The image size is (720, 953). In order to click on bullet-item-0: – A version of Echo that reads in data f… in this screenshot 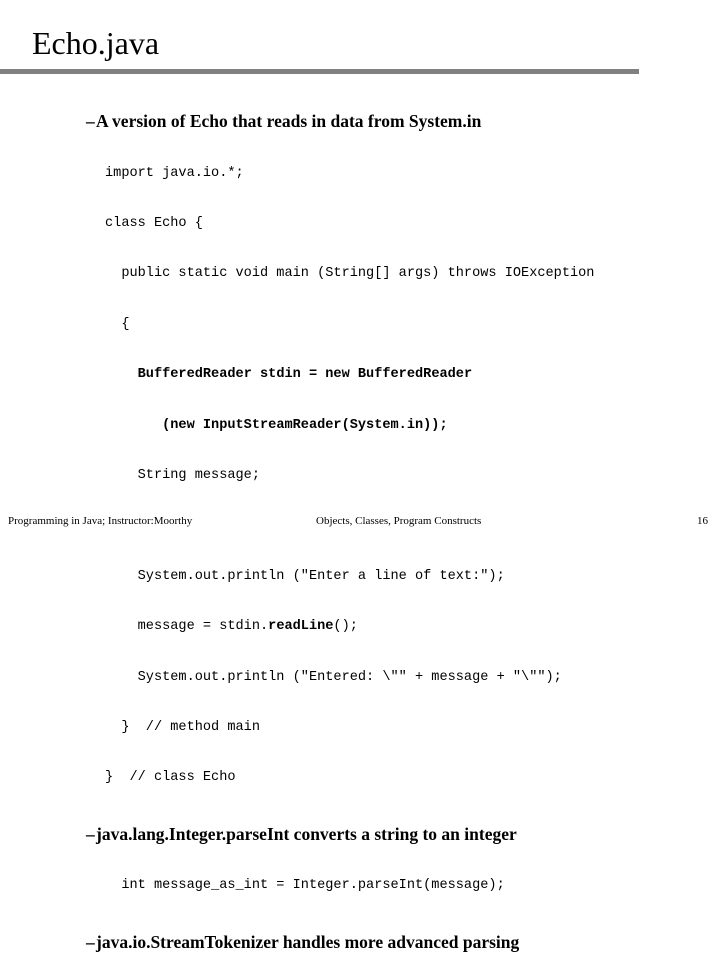, I will do `click(360, 121)`.